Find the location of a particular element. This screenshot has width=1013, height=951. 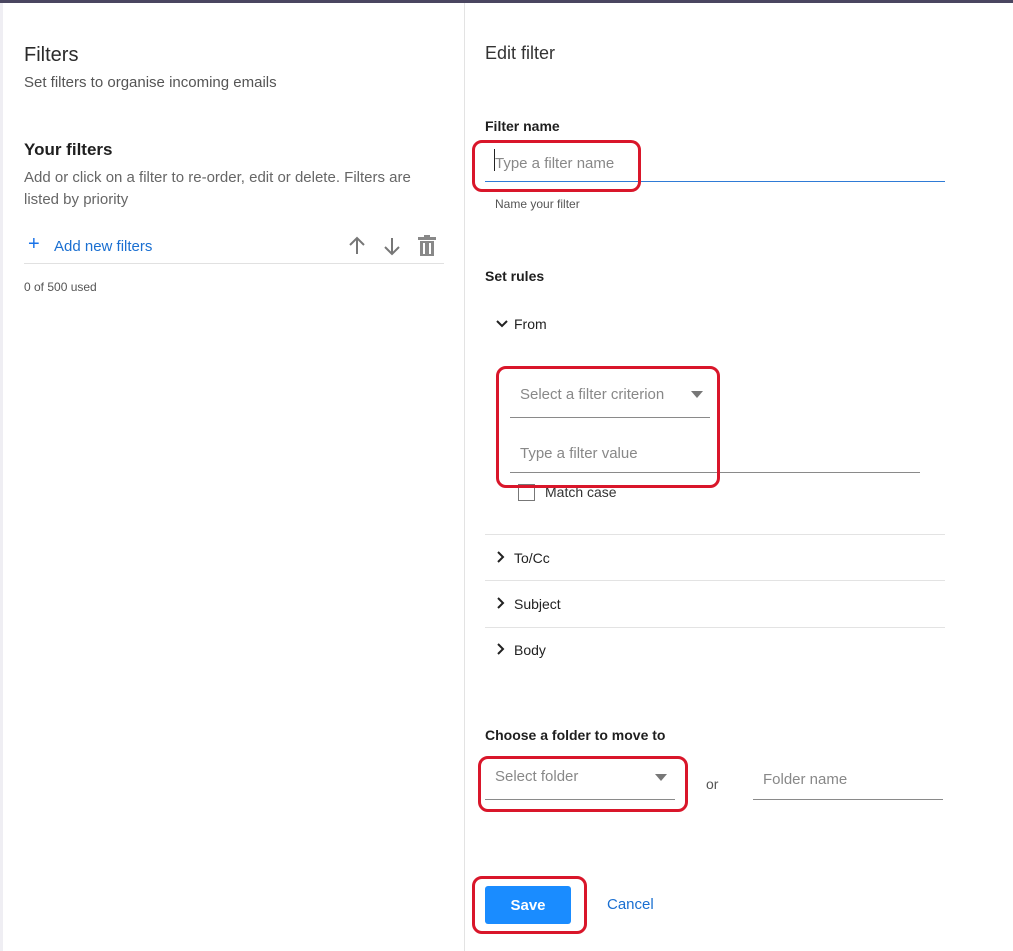

rule-tocc-label: To/Cc is located at coordinates (532, 558).